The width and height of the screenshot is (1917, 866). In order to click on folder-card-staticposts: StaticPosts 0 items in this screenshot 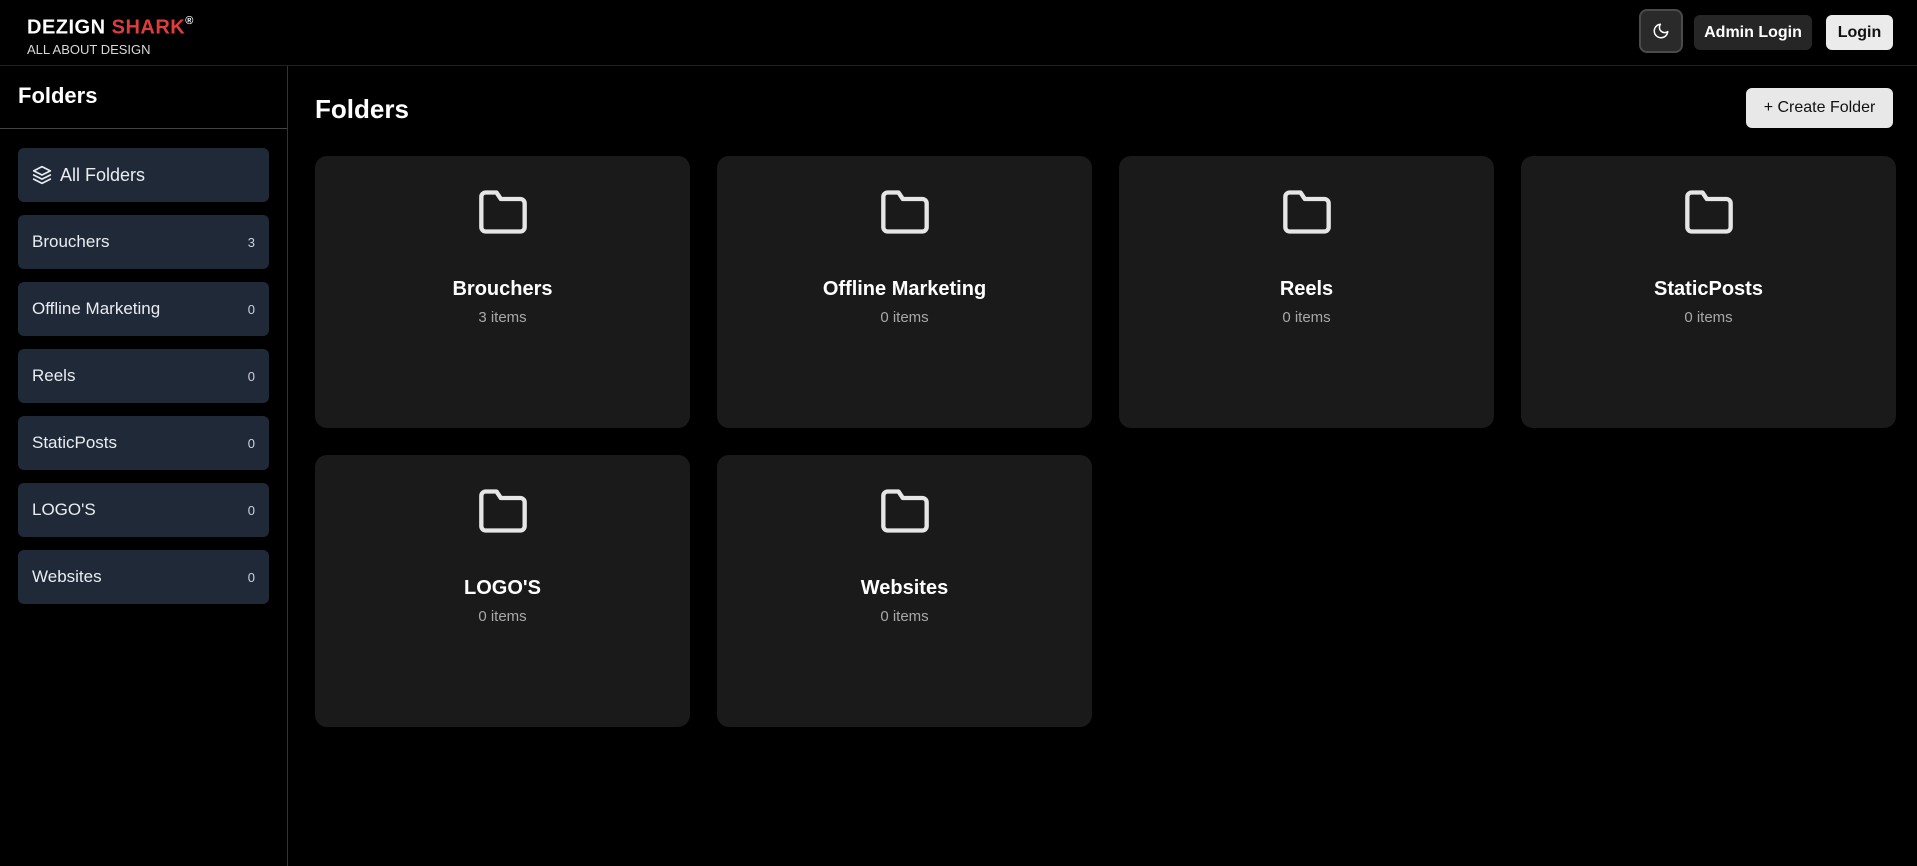, I will do `click(1708, 292)`.